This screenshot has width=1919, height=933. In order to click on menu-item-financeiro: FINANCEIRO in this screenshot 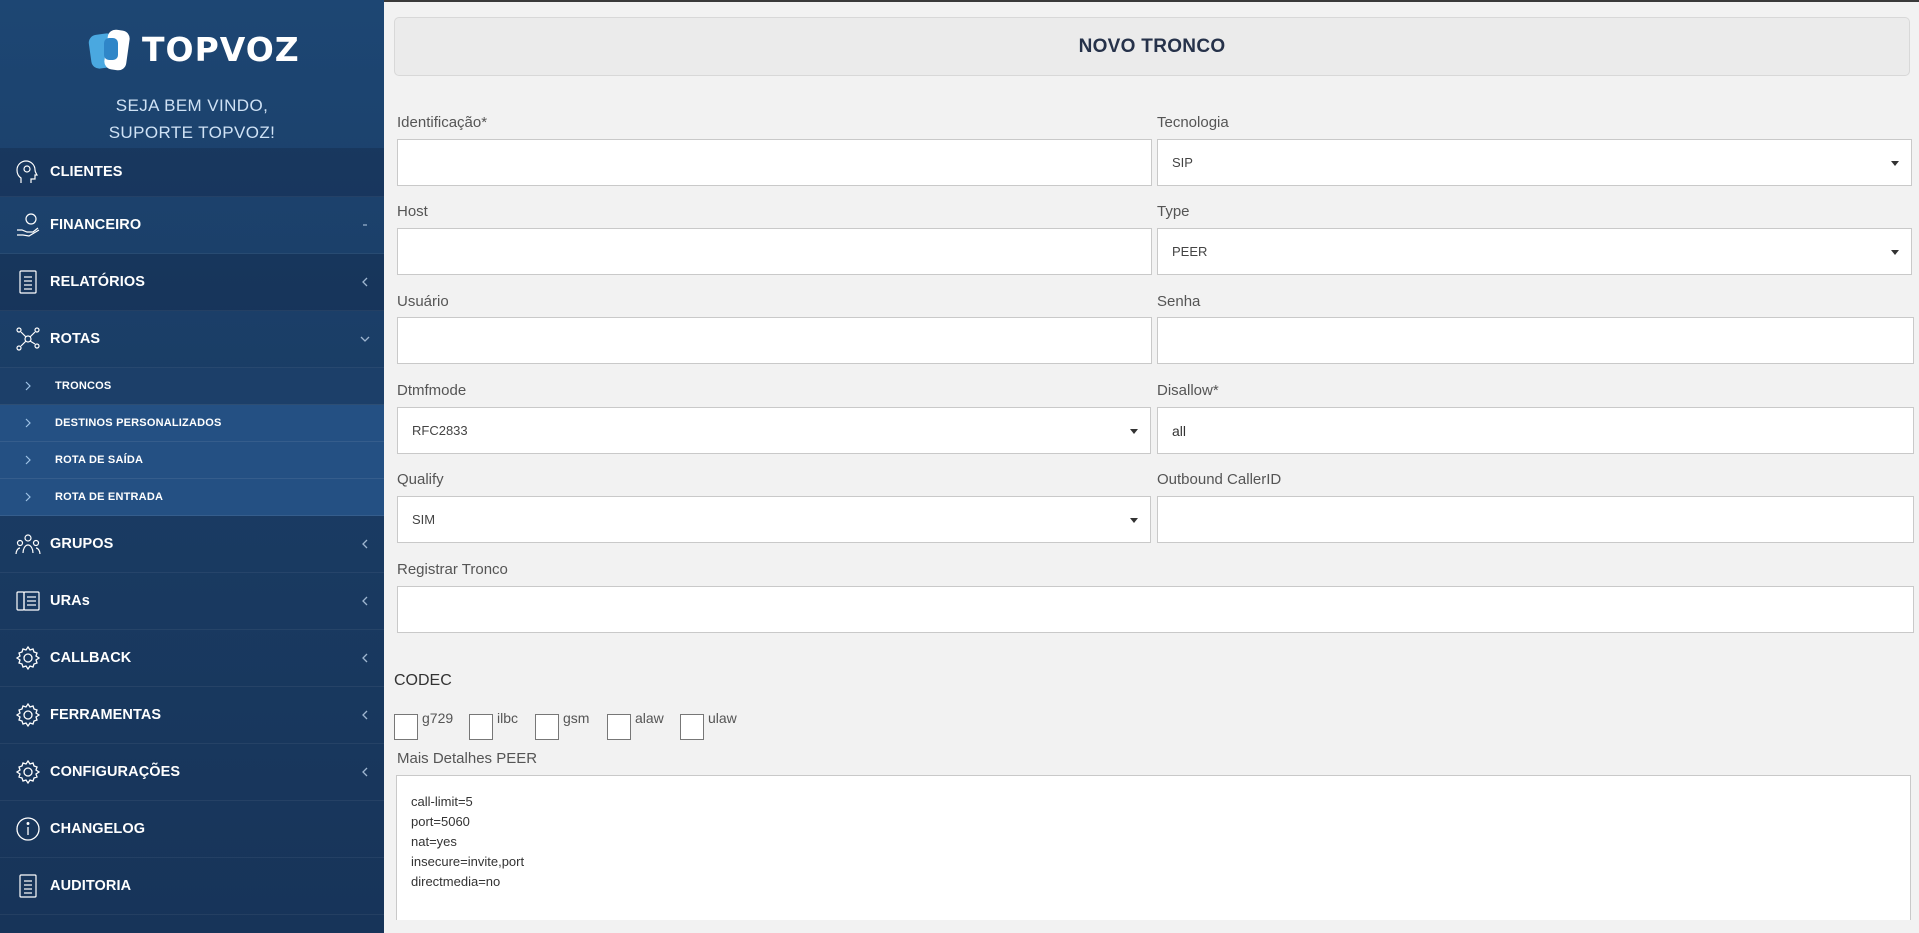, I will do `click(192, 225)`.